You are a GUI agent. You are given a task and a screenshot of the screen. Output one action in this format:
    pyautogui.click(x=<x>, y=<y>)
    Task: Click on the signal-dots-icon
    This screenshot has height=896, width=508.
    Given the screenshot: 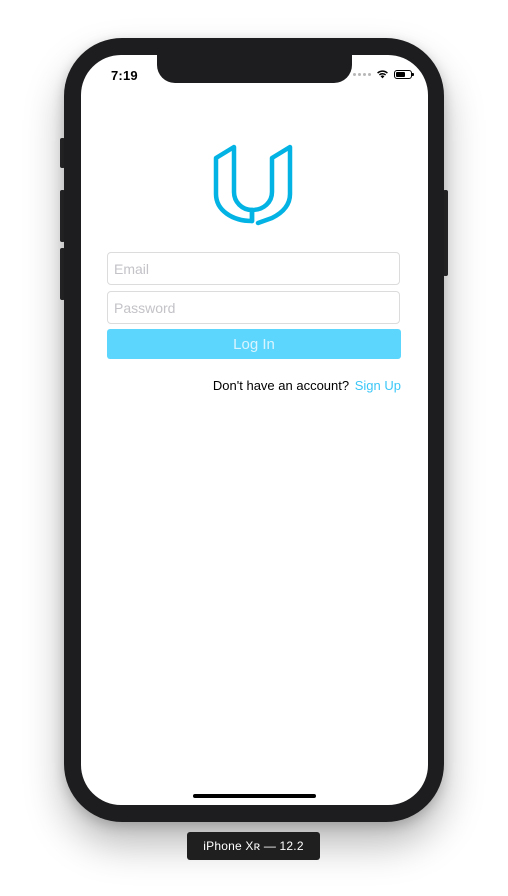 What is the action you would take?
    pyautogui.click(x=362, y=74)
    